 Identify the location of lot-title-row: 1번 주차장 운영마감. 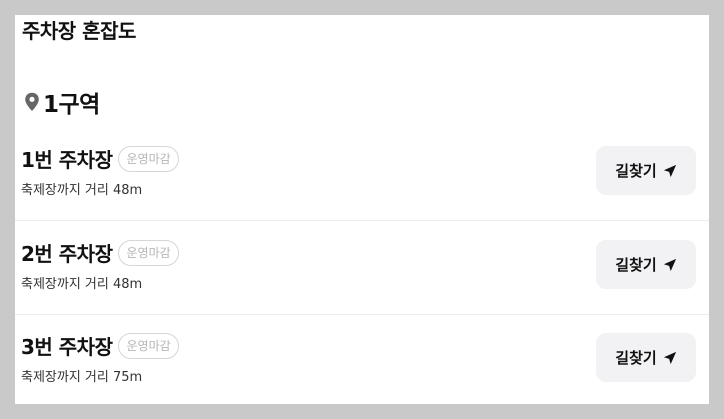
(100, 158).